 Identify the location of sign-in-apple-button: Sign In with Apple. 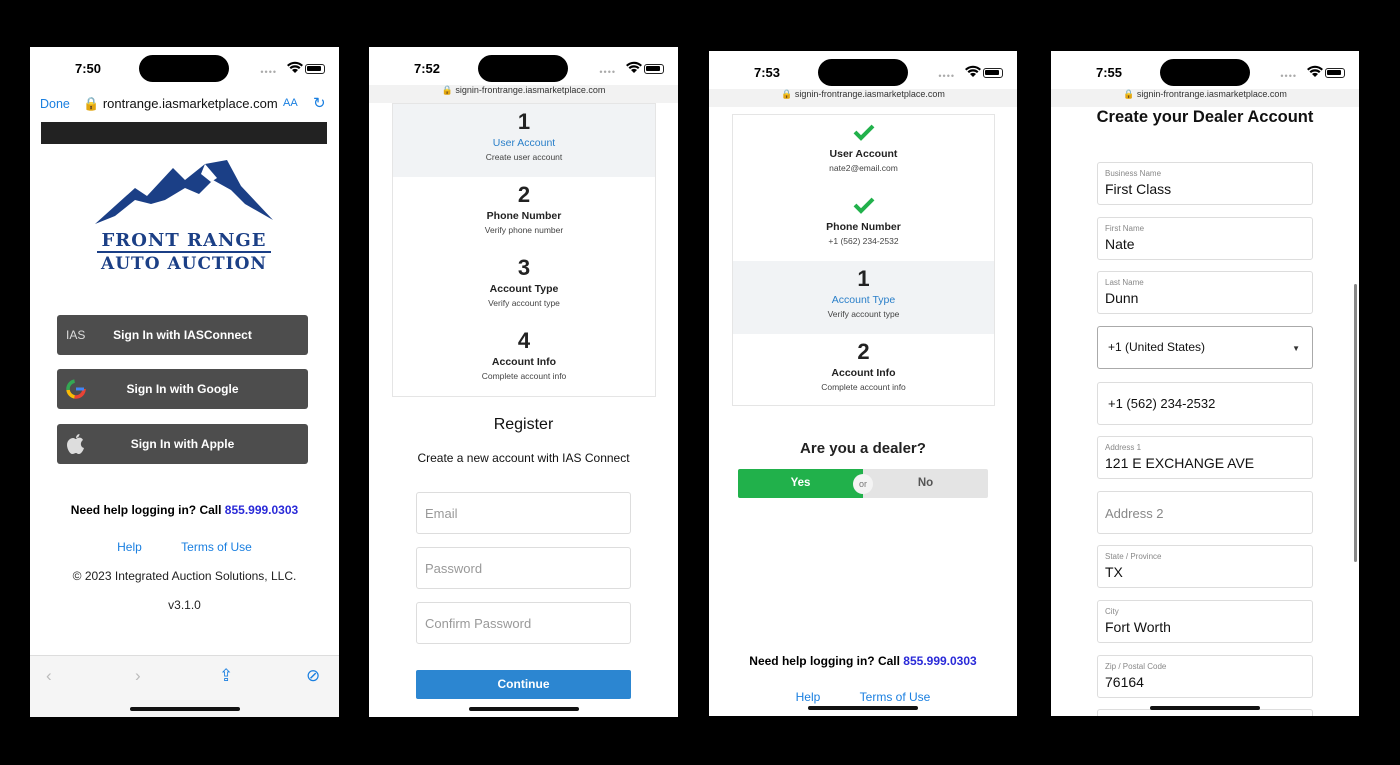
(182, 444).